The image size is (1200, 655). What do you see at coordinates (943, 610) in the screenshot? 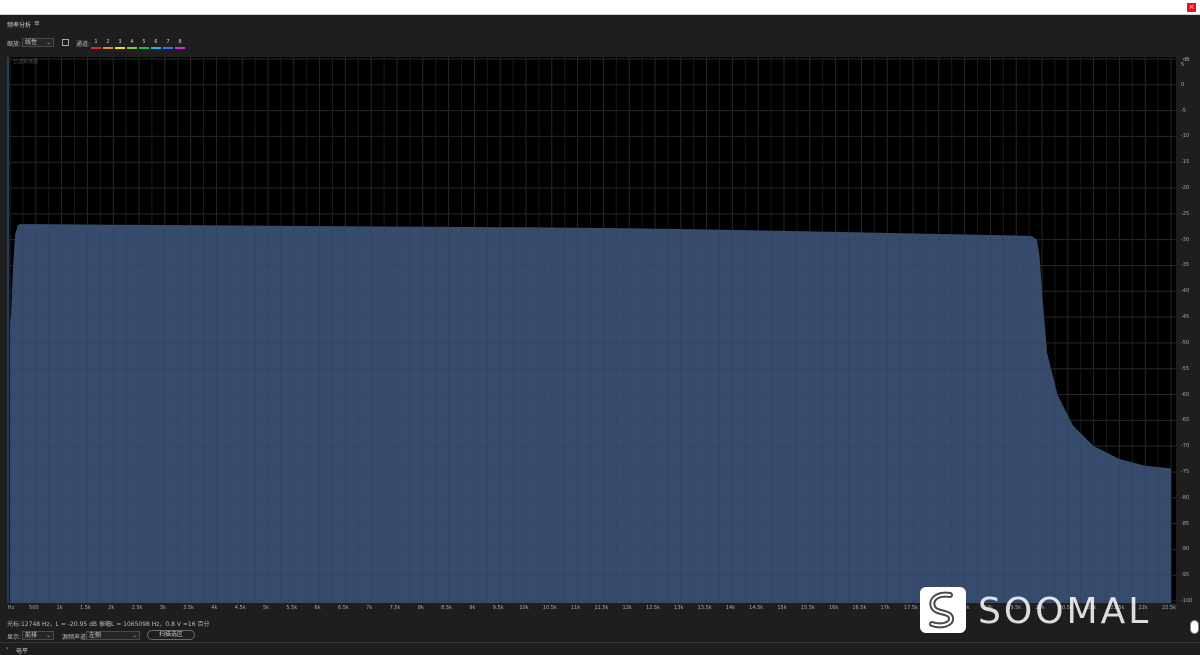
I see `soomal-logo-icon` at bounding box center [943, 610].